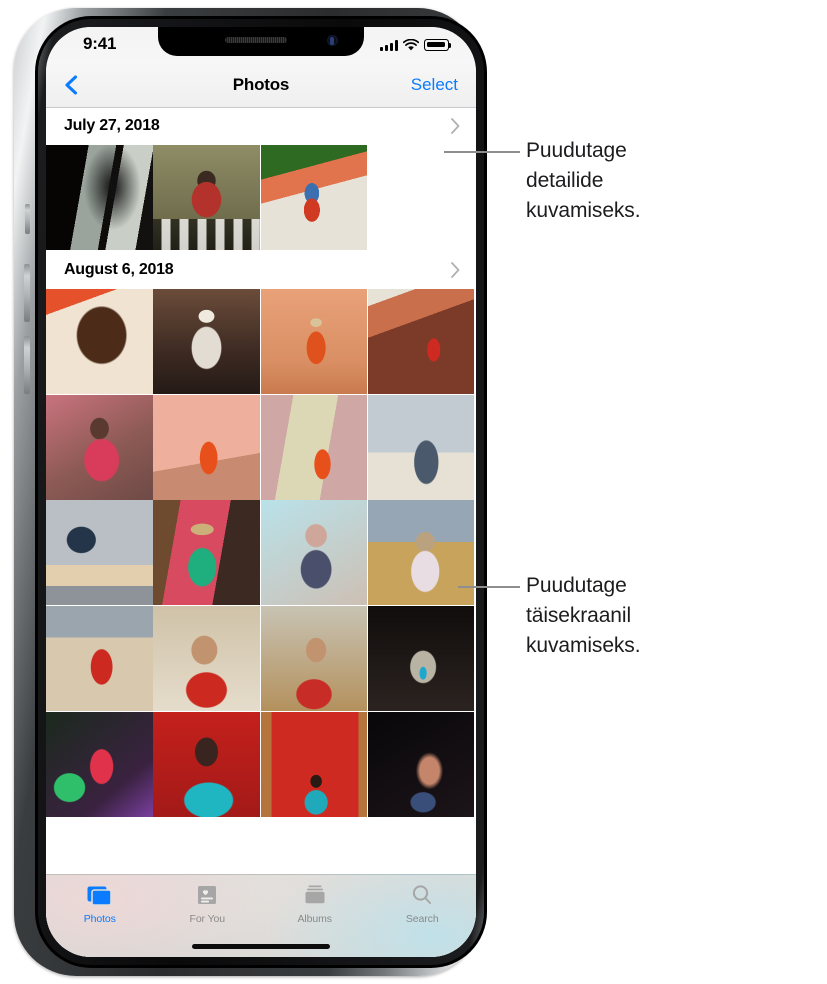  Describe the element at coordinates (671, 616) in the screenshot. I see `callout-fullscreen: Puudutage täisekraanil kuvamiseks.` at that location.